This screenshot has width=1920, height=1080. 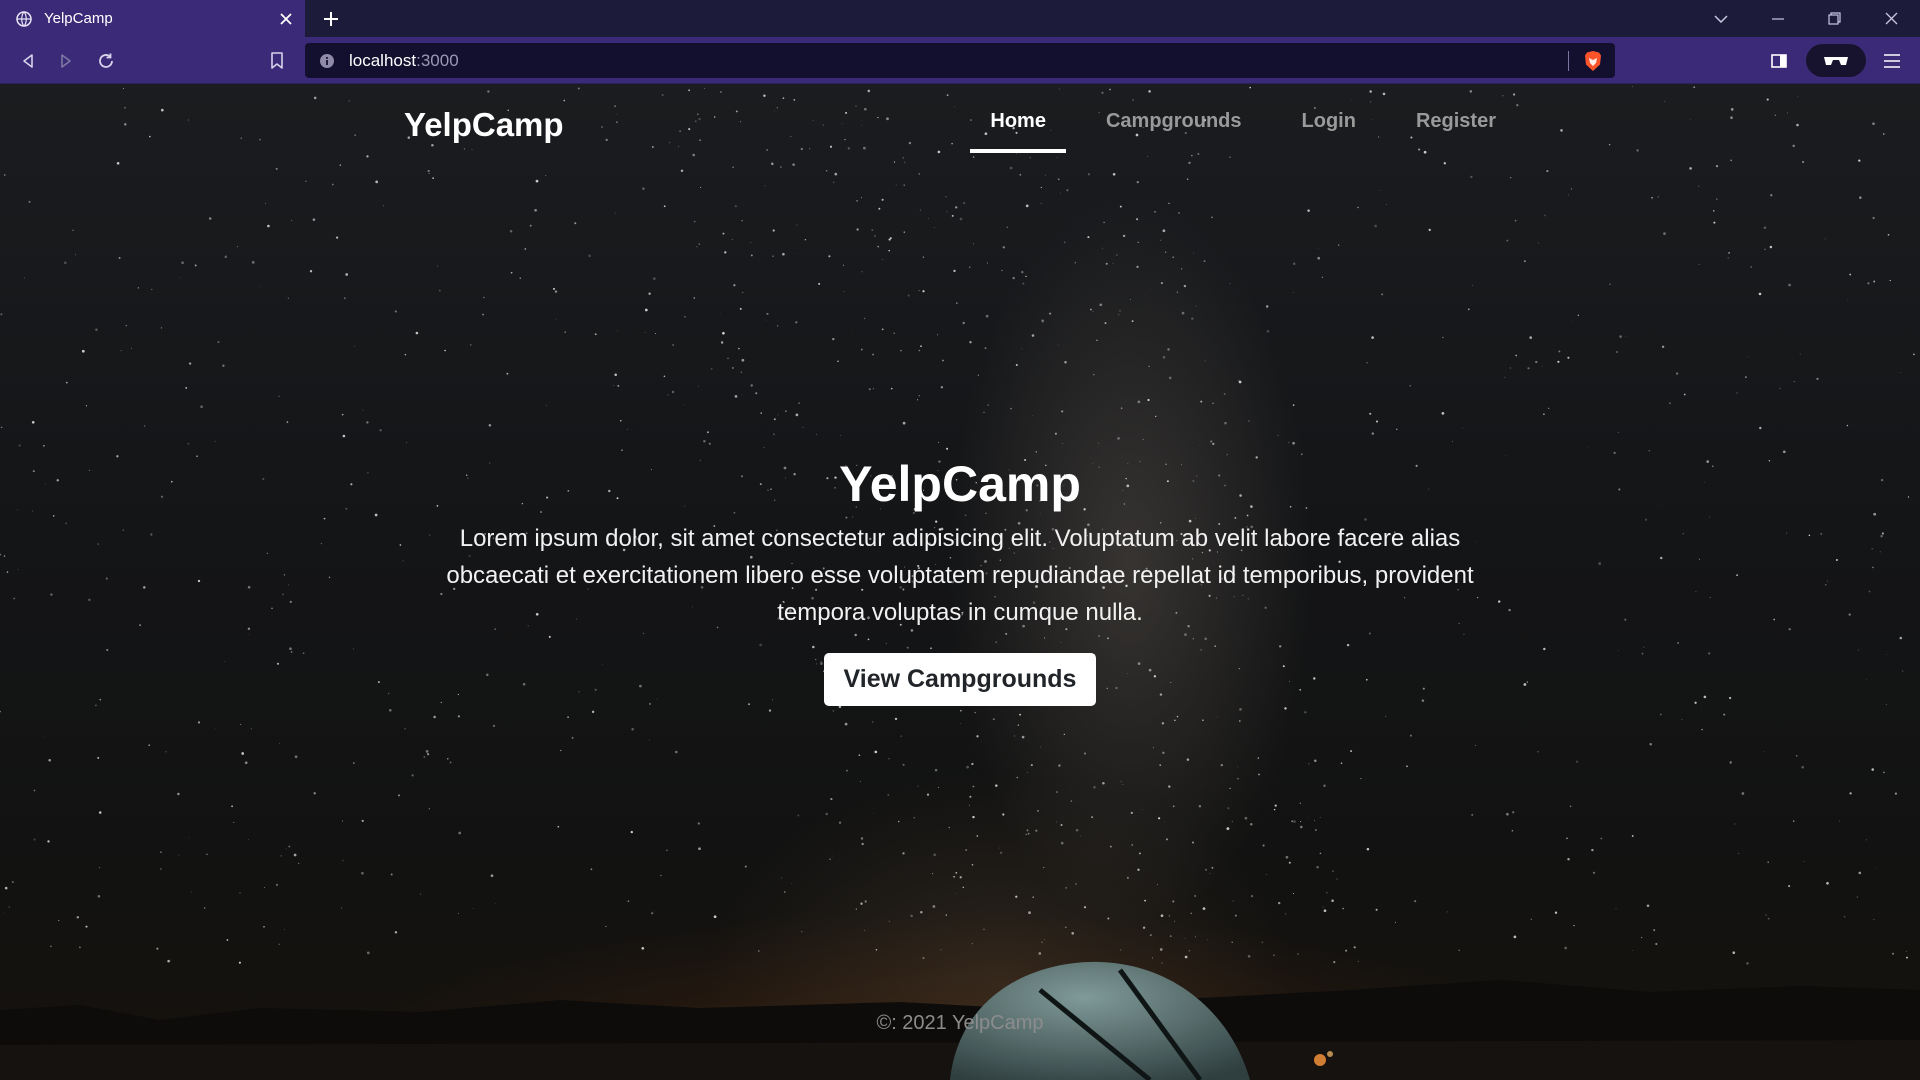 I want to click on site-navbar: YelpCamp Home Campgrounds Login Register, so click(x=960, y=124).